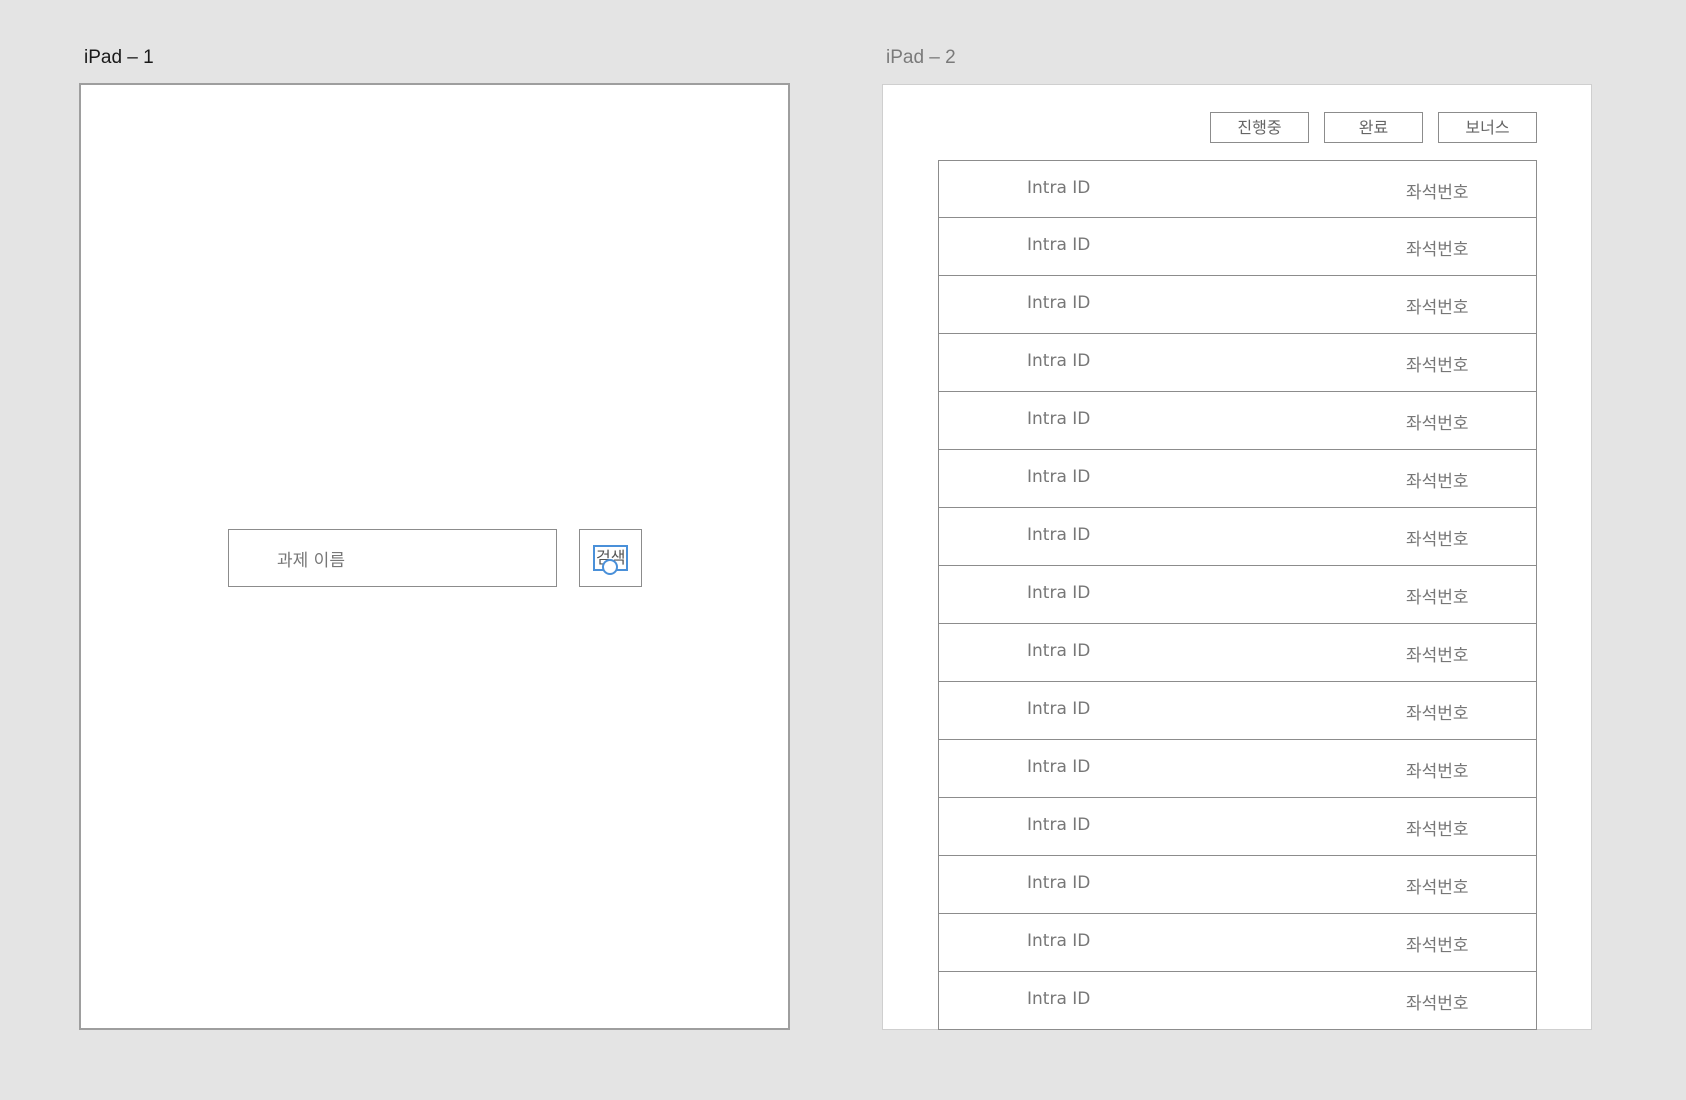  I want to click on filter-ongoing-button: 진행중, so click(1259, 127).